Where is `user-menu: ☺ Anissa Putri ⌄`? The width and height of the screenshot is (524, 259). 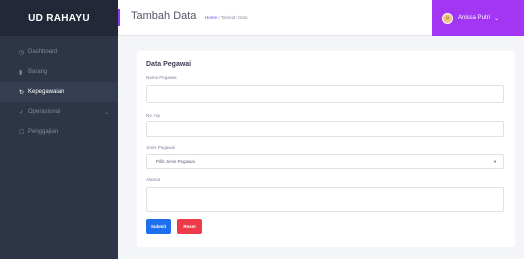
user-menu: ☺ Anissa Putri ⌄ is located at coordinates (478, 18).